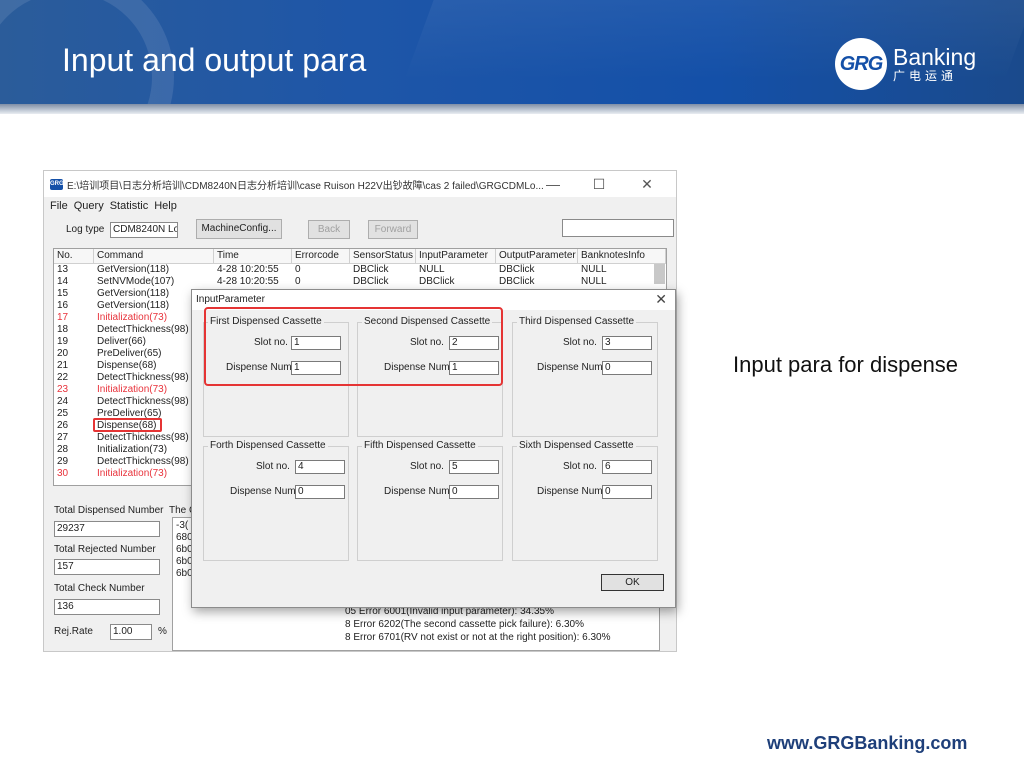 The height and width of the screenshot is (767, 1024). What do you see at coordinates (537, 256) in the screenshot?
I see `col-outputparameter: OutputParameter` at bounding box center [537, 256].